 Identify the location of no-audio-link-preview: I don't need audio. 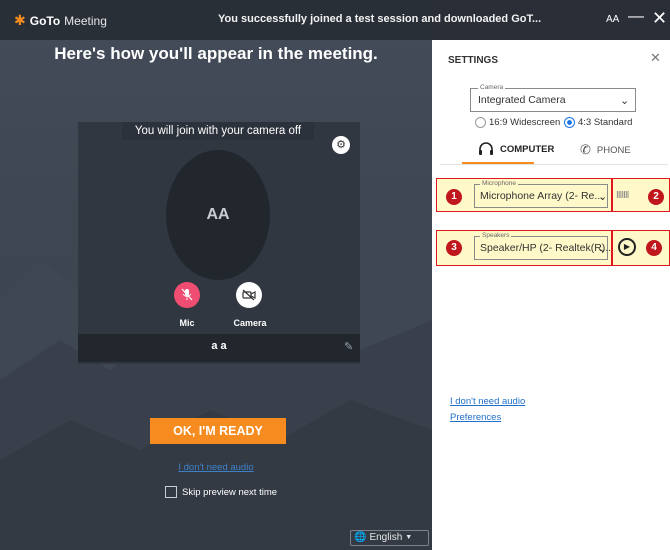
(216, 467).